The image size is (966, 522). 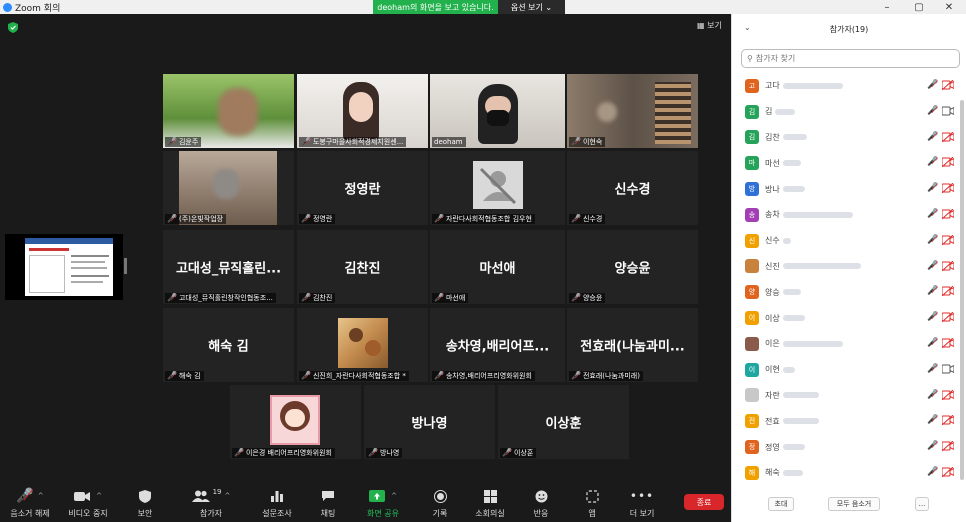 I want to click on video-tile: 🎤̸ 이은경 배리어프리영화위원회, so click(x=295, y=422).